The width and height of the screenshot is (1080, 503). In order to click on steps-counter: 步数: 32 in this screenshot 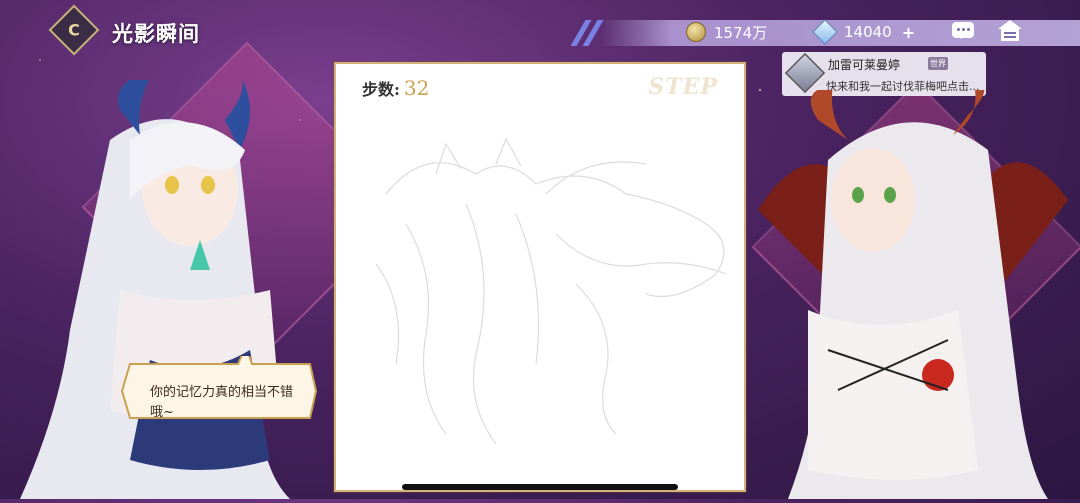, I will do `click(395, 88)`.